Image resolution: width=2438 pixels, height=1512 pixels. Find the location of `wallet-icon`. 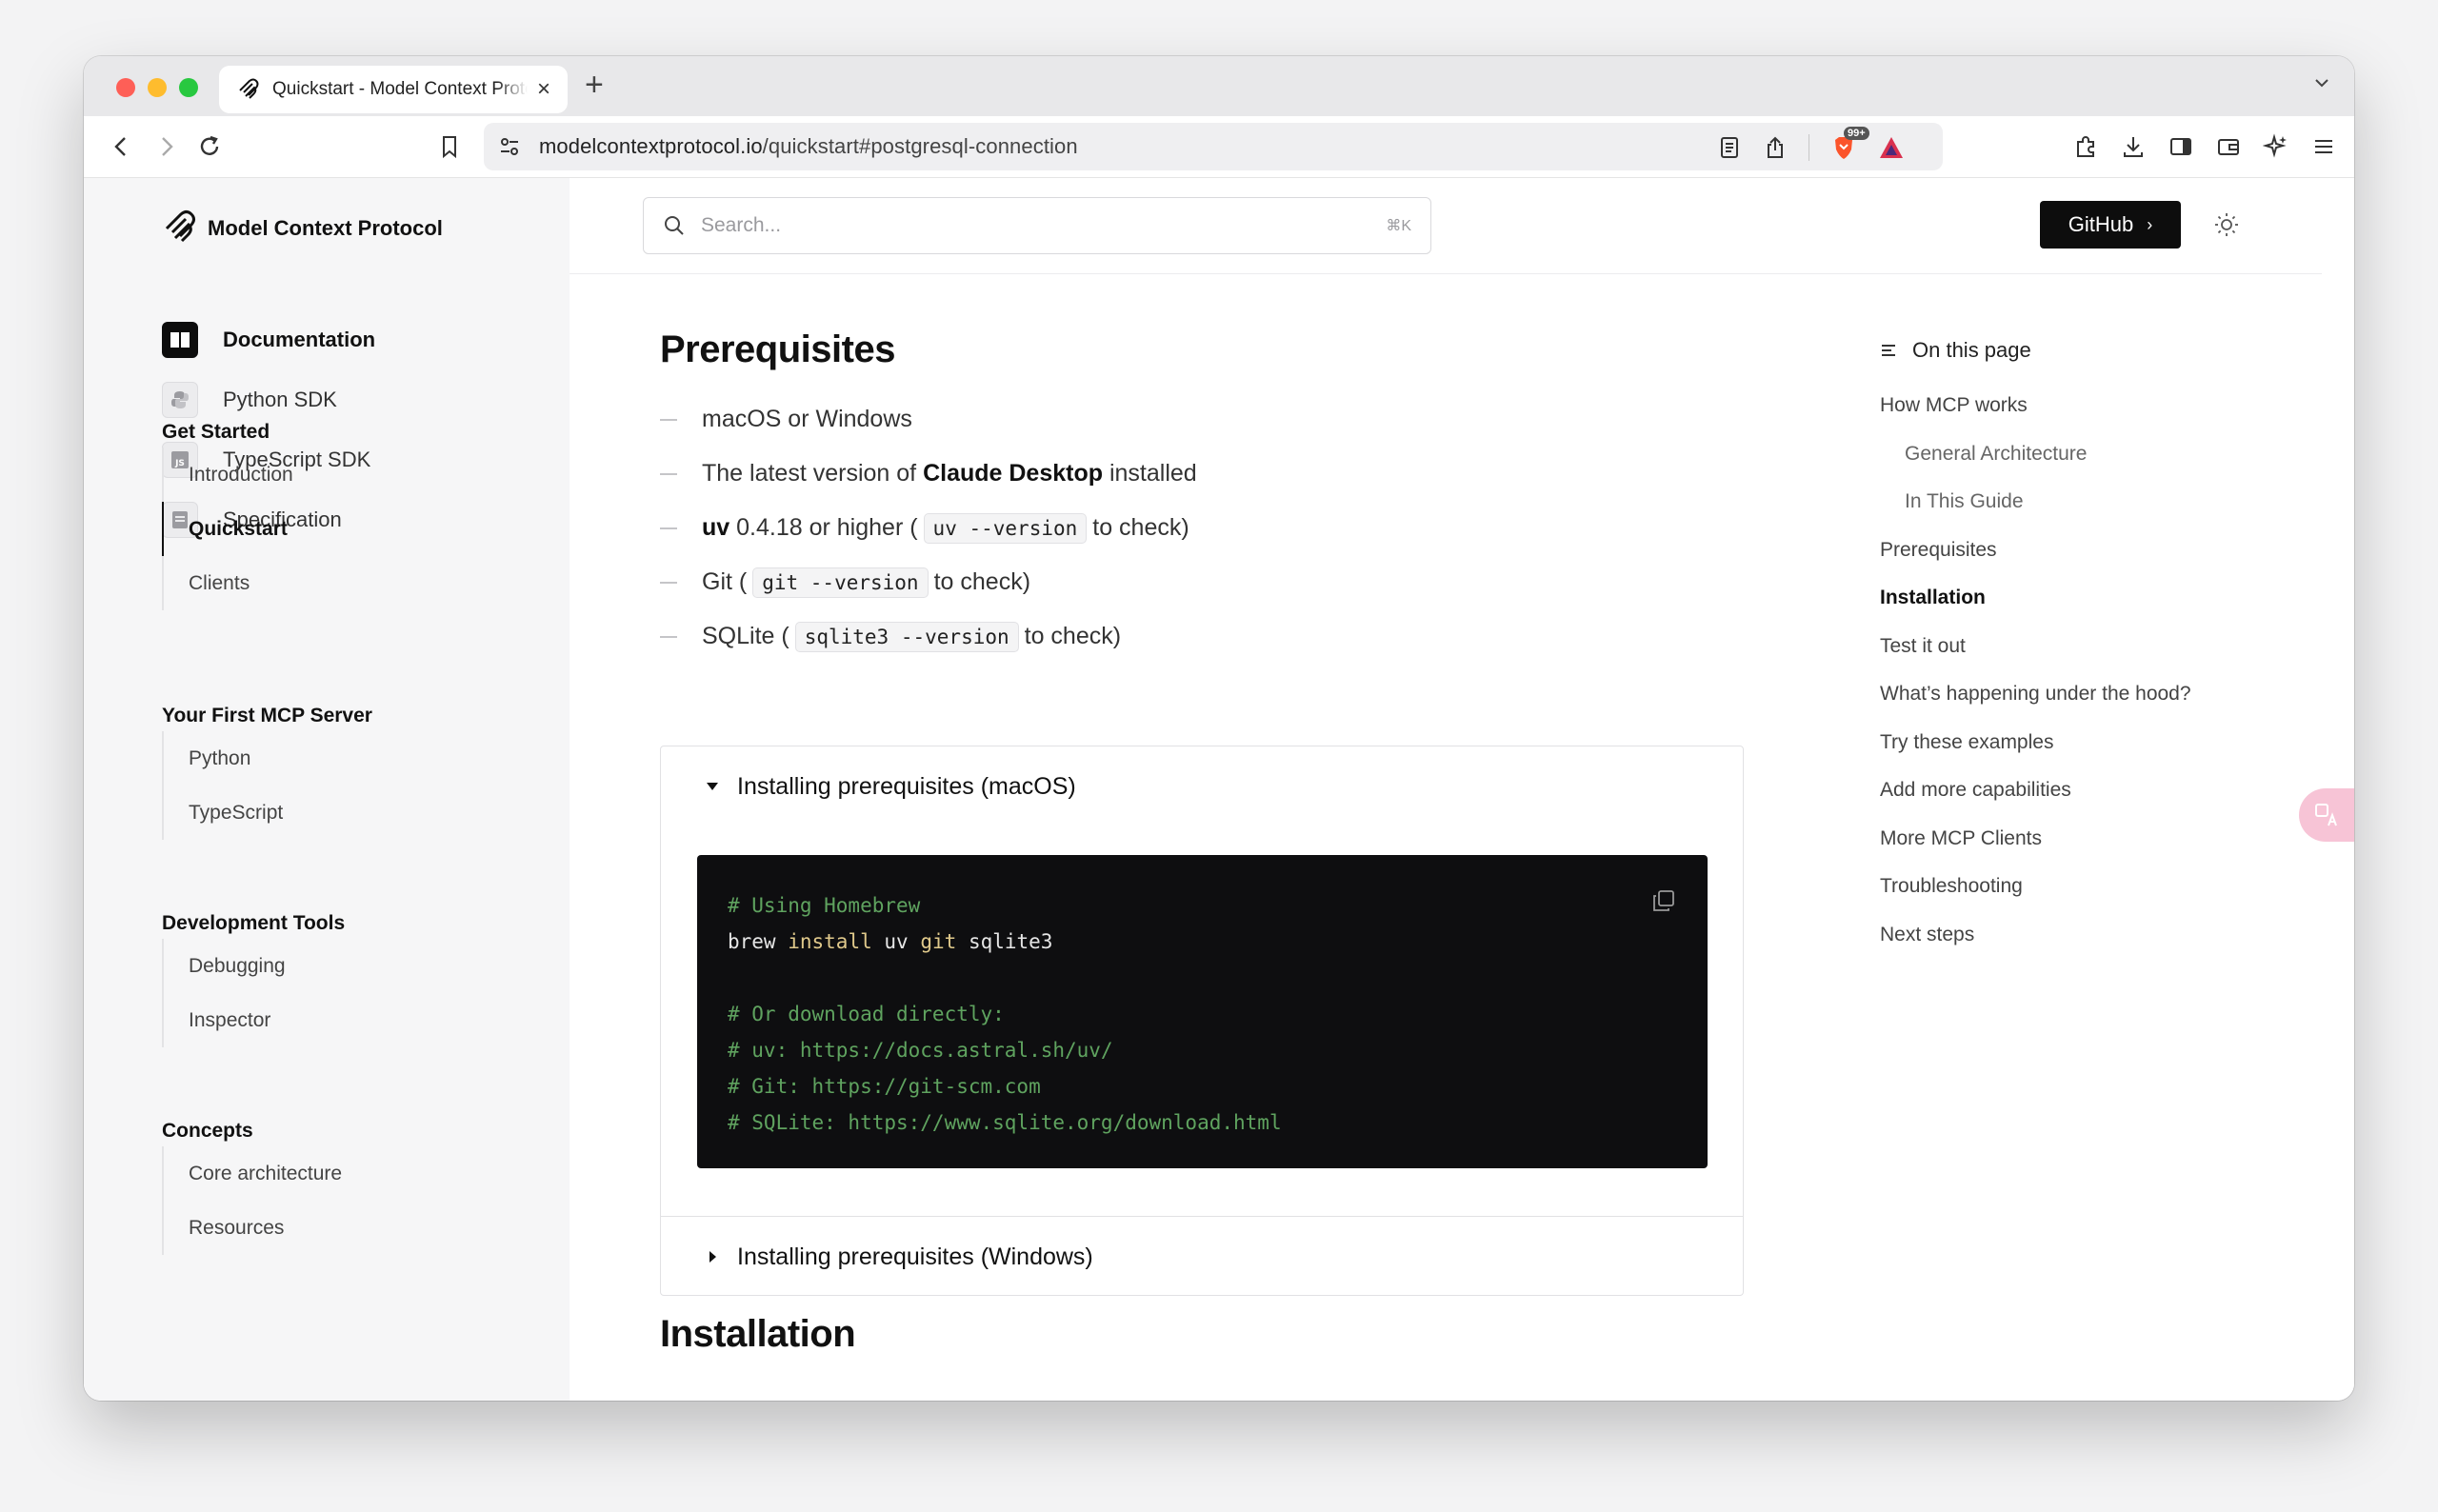

wallet-icon is located at coordinates (2228, 146).